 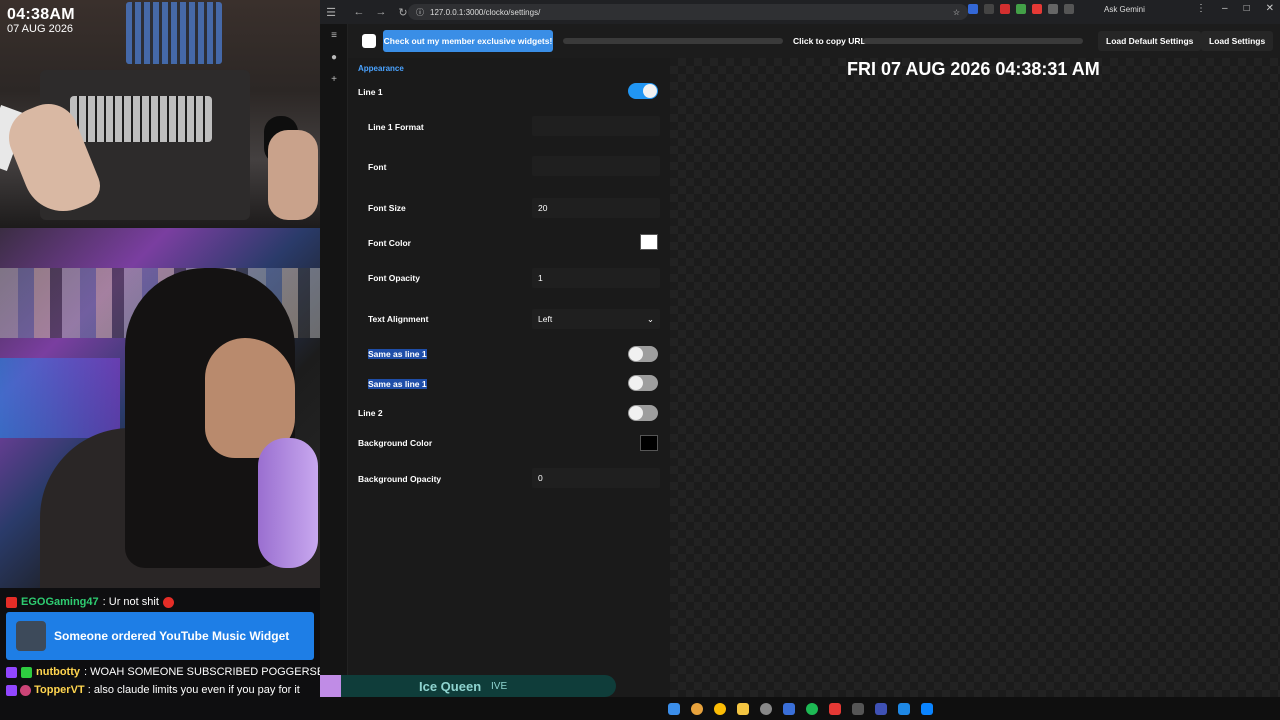 What do you see at coordinates (450, 686) in the screenshot?
I see `track-title: Ice Queen` at bounding box center [450, 686].